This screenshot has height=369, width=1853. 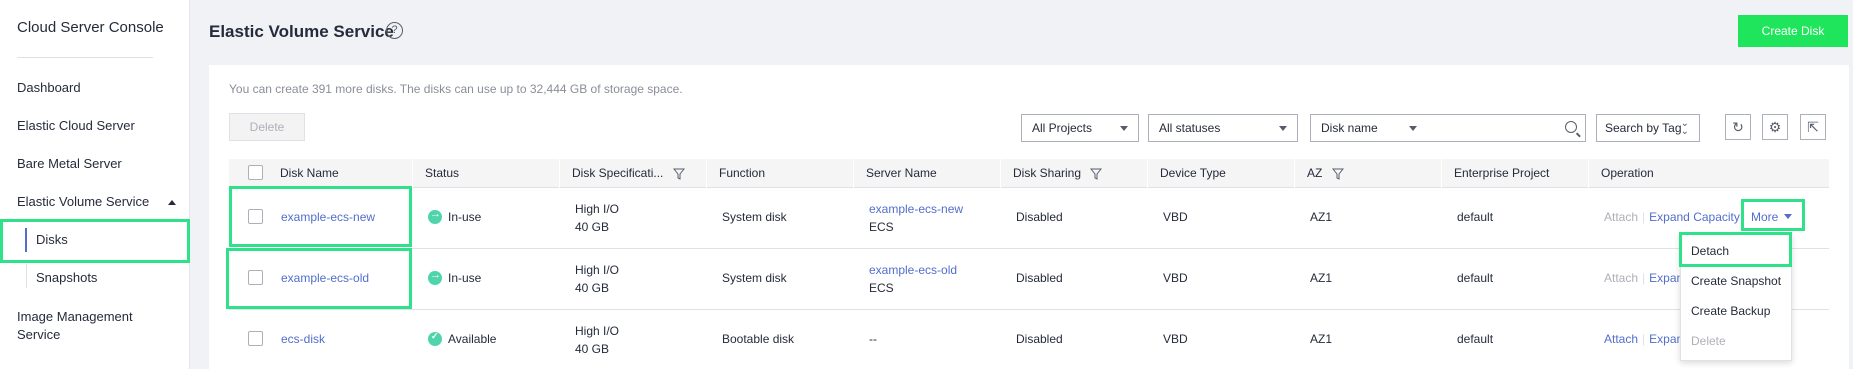 I want to click on col-az-label: AZ, so click(x=1315, y=173).